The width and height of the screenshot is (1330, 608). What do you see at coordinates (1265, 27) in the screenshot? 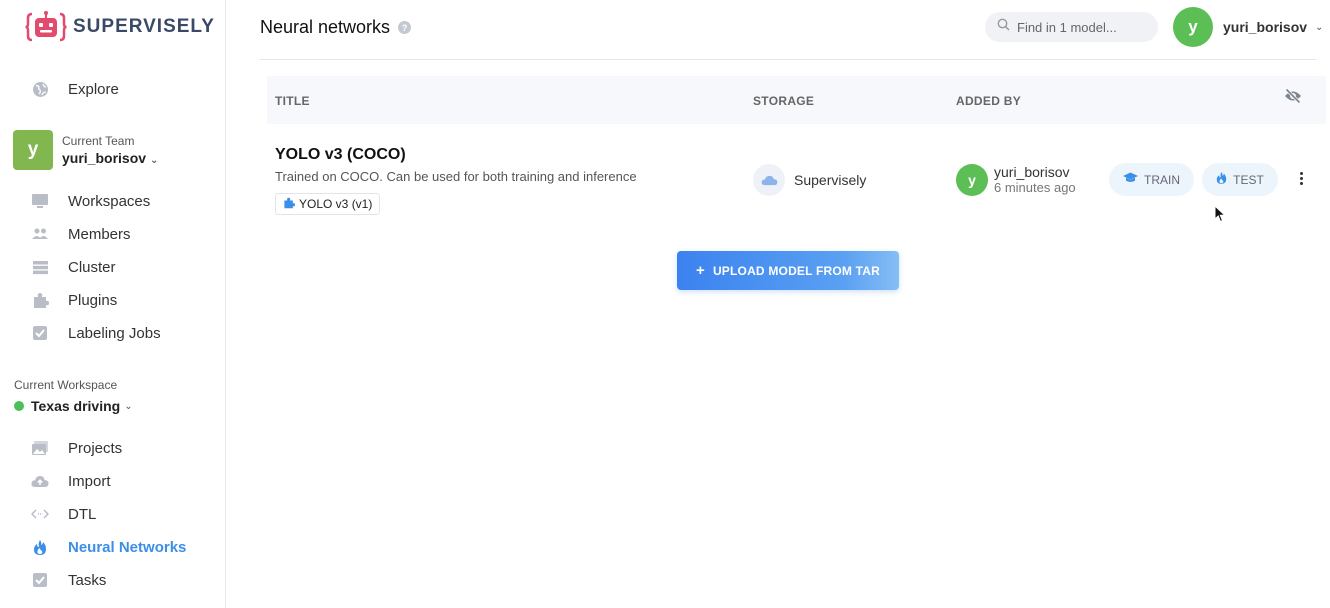
I see `user-name: yuri_borisov` at bounding box center [1265, 27].